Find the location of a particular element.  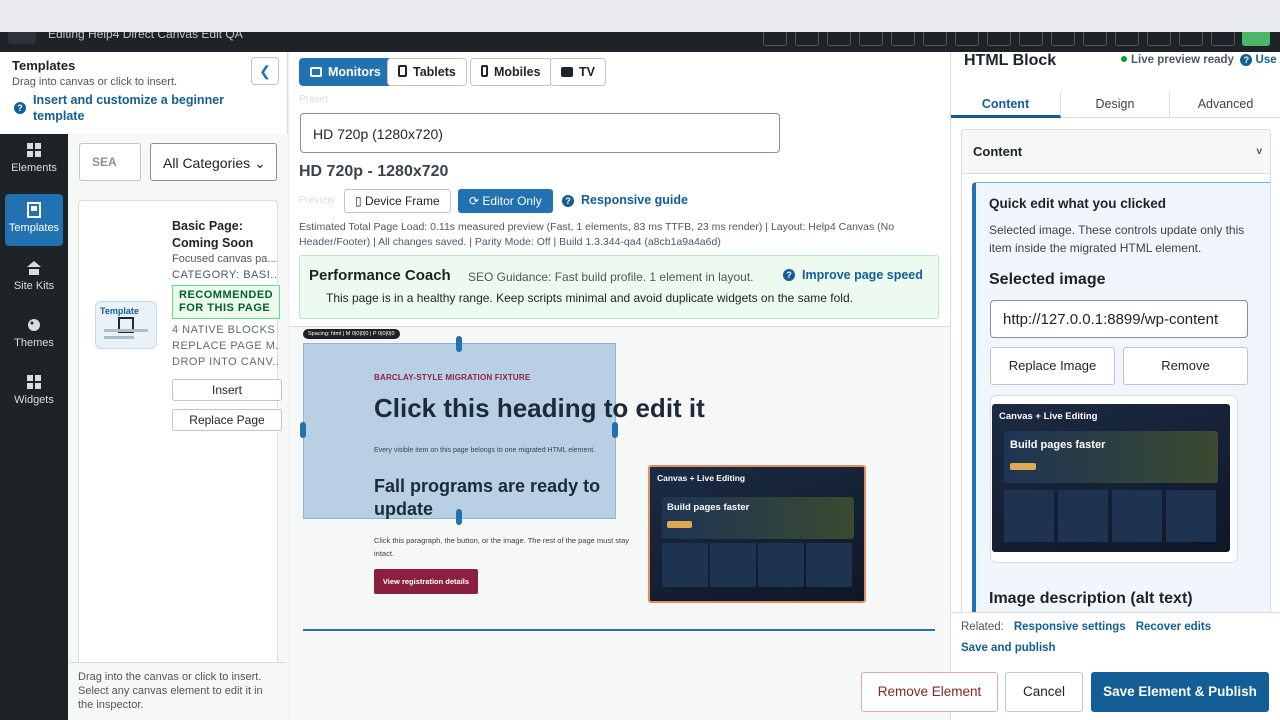

canvas-hero-image: Canvas + Live Editing Build pages faster is located at coordinates (757, 534).